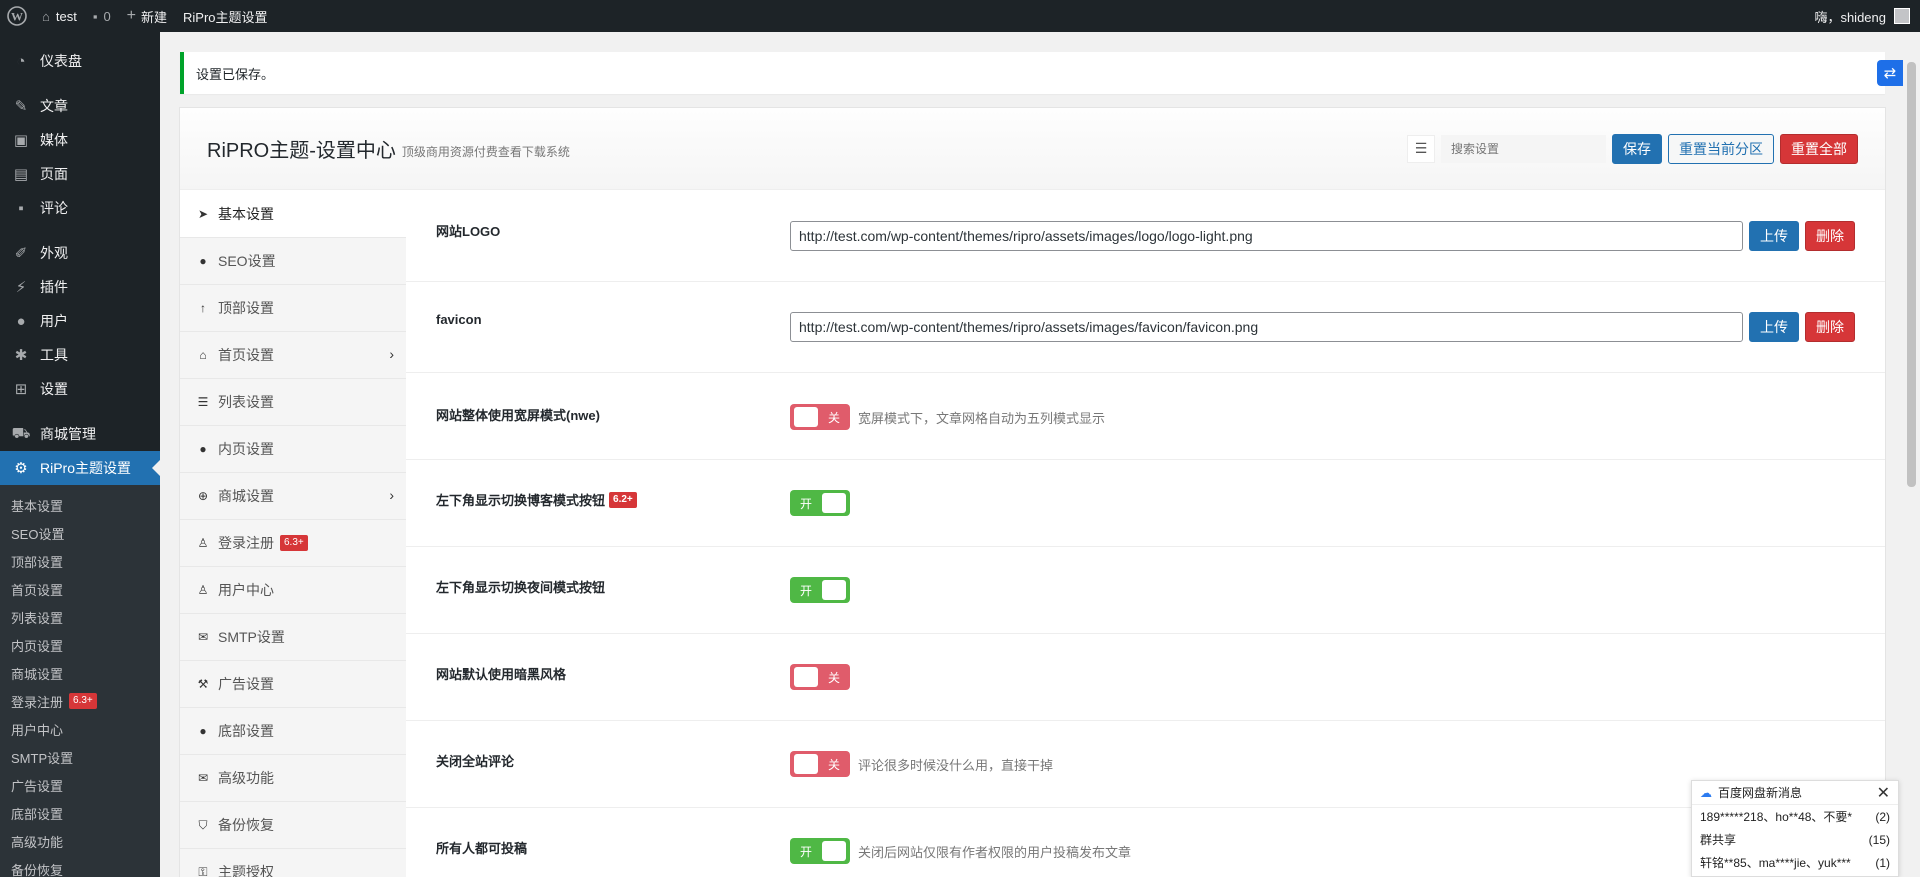 This screenshot has height=877, width=1920. What do you see at coordinates (293, 637) in the screenshot?
I see `nav-item-smtp: ✉ SMTP设置` at bounding box center [293, 637].